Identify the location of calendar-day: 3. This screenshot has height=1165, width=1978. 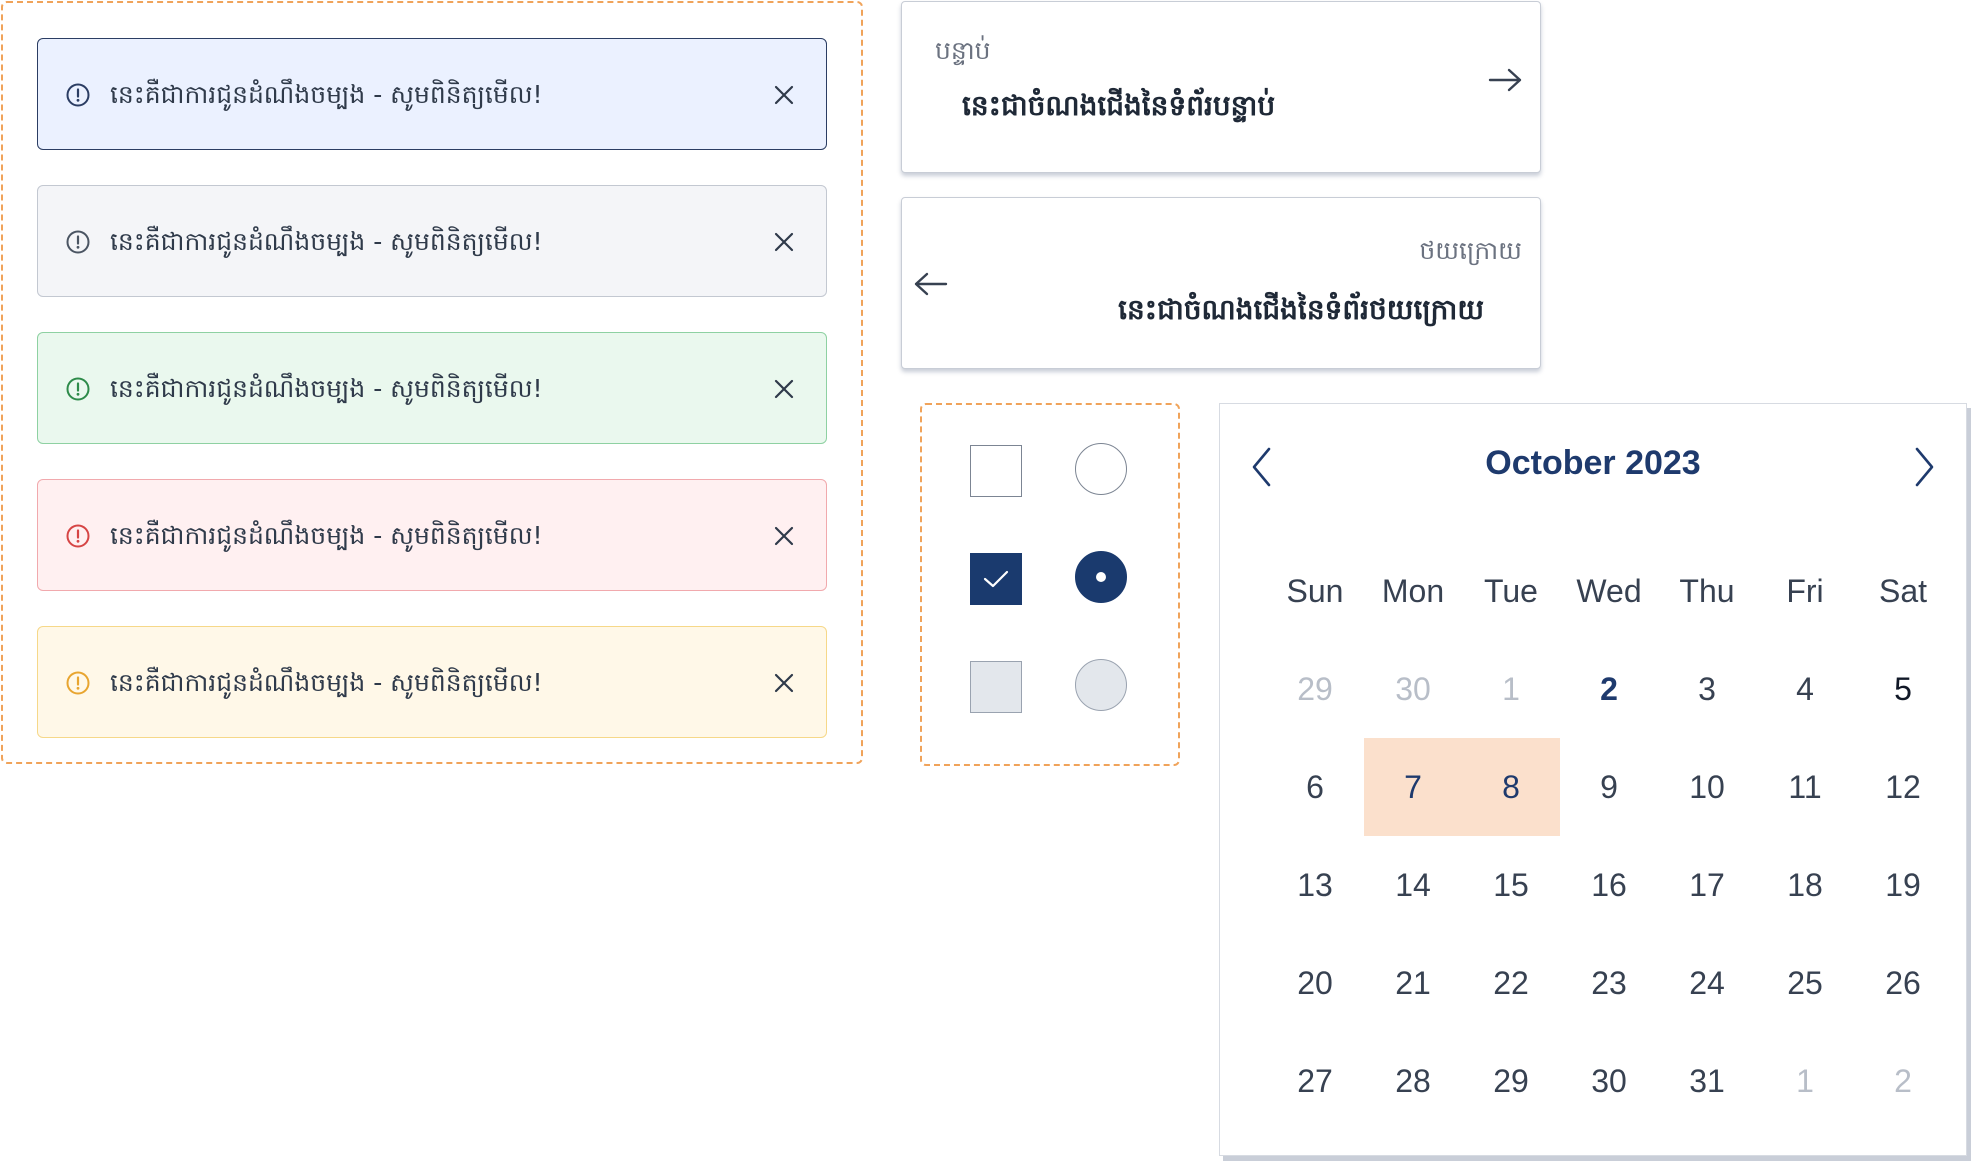
(1707, 689).